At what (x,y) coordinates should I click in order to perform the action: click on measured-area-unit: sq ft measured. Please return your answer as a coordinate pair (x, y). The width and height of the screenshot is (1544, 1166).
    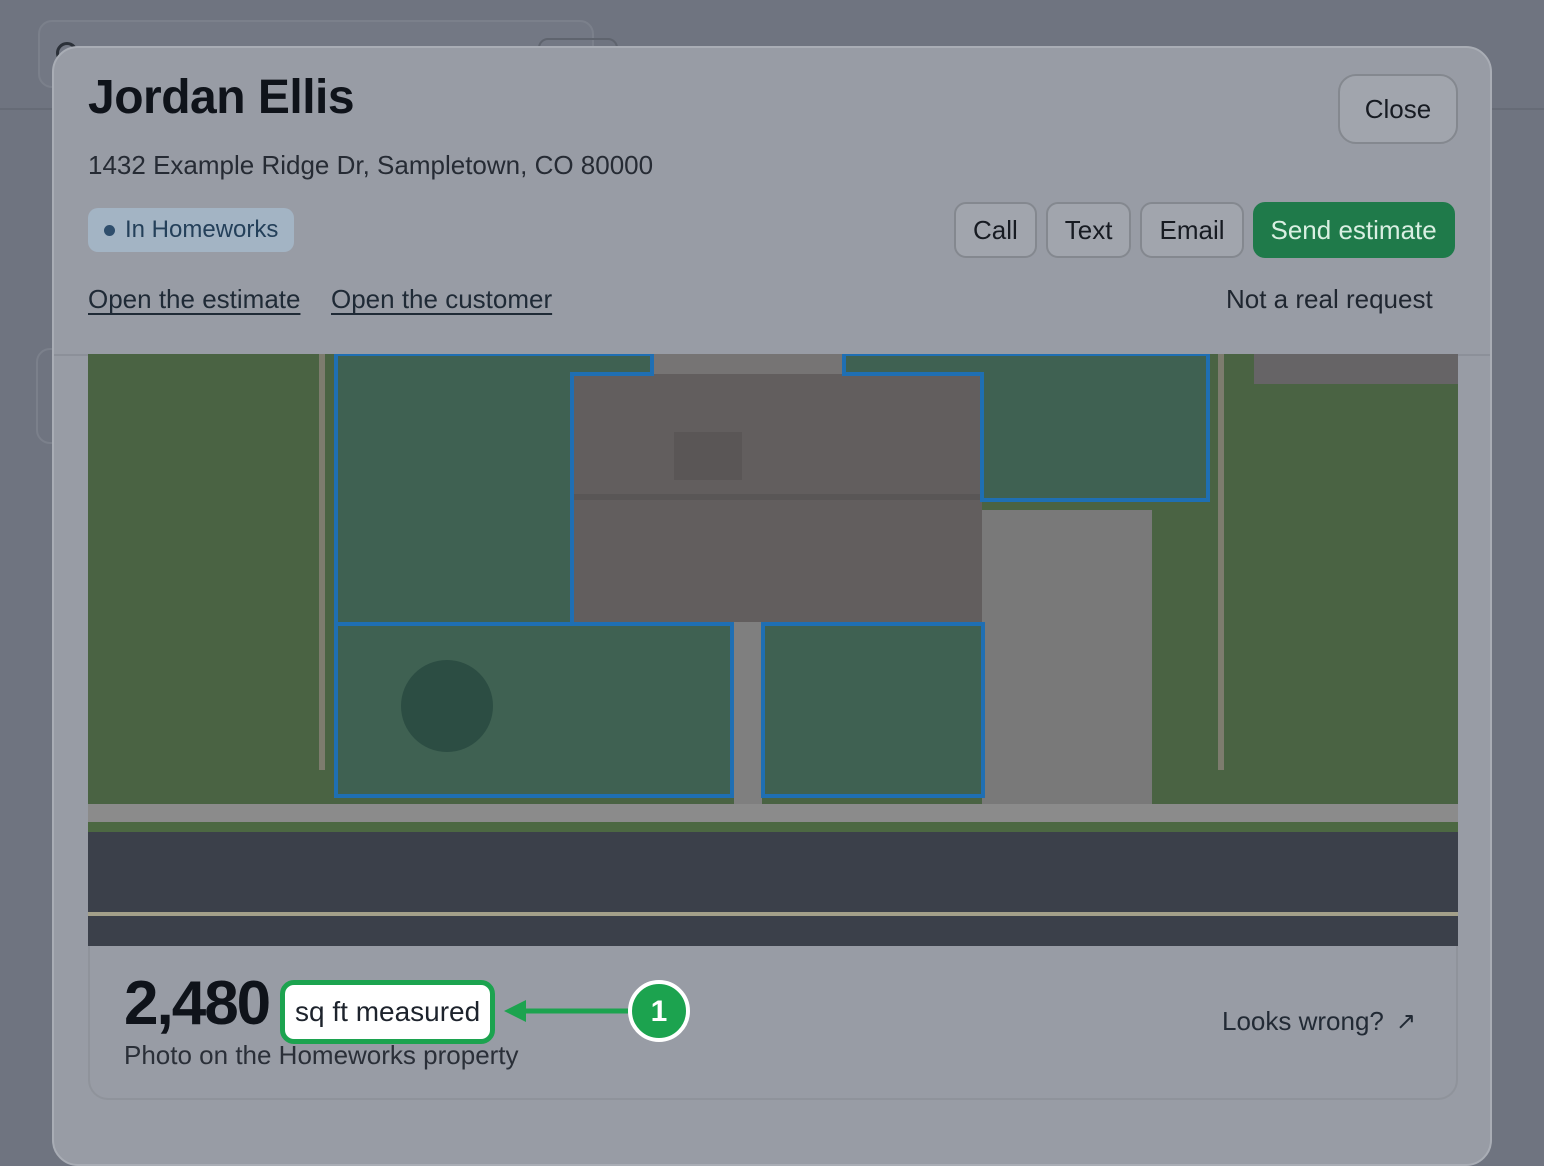
    Looking at the image, I should click on (388, 1012).